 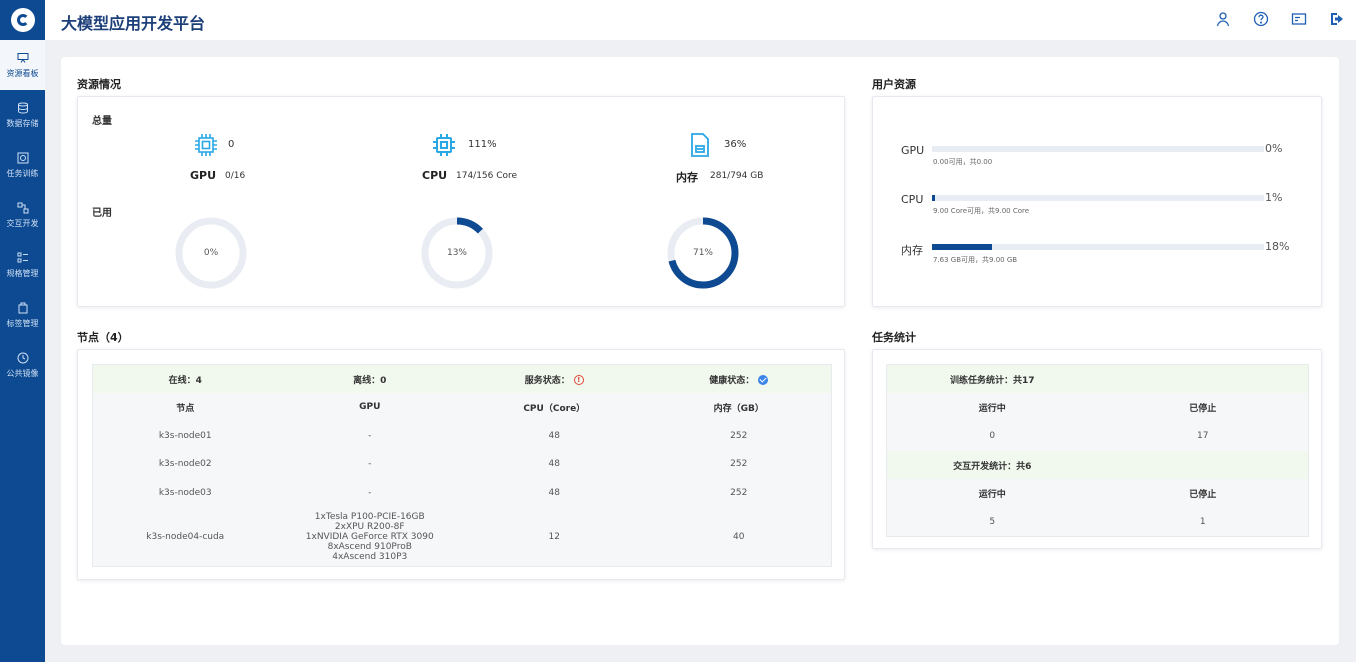 I want to click on col-node: 节点, so click(x=185, y=408).